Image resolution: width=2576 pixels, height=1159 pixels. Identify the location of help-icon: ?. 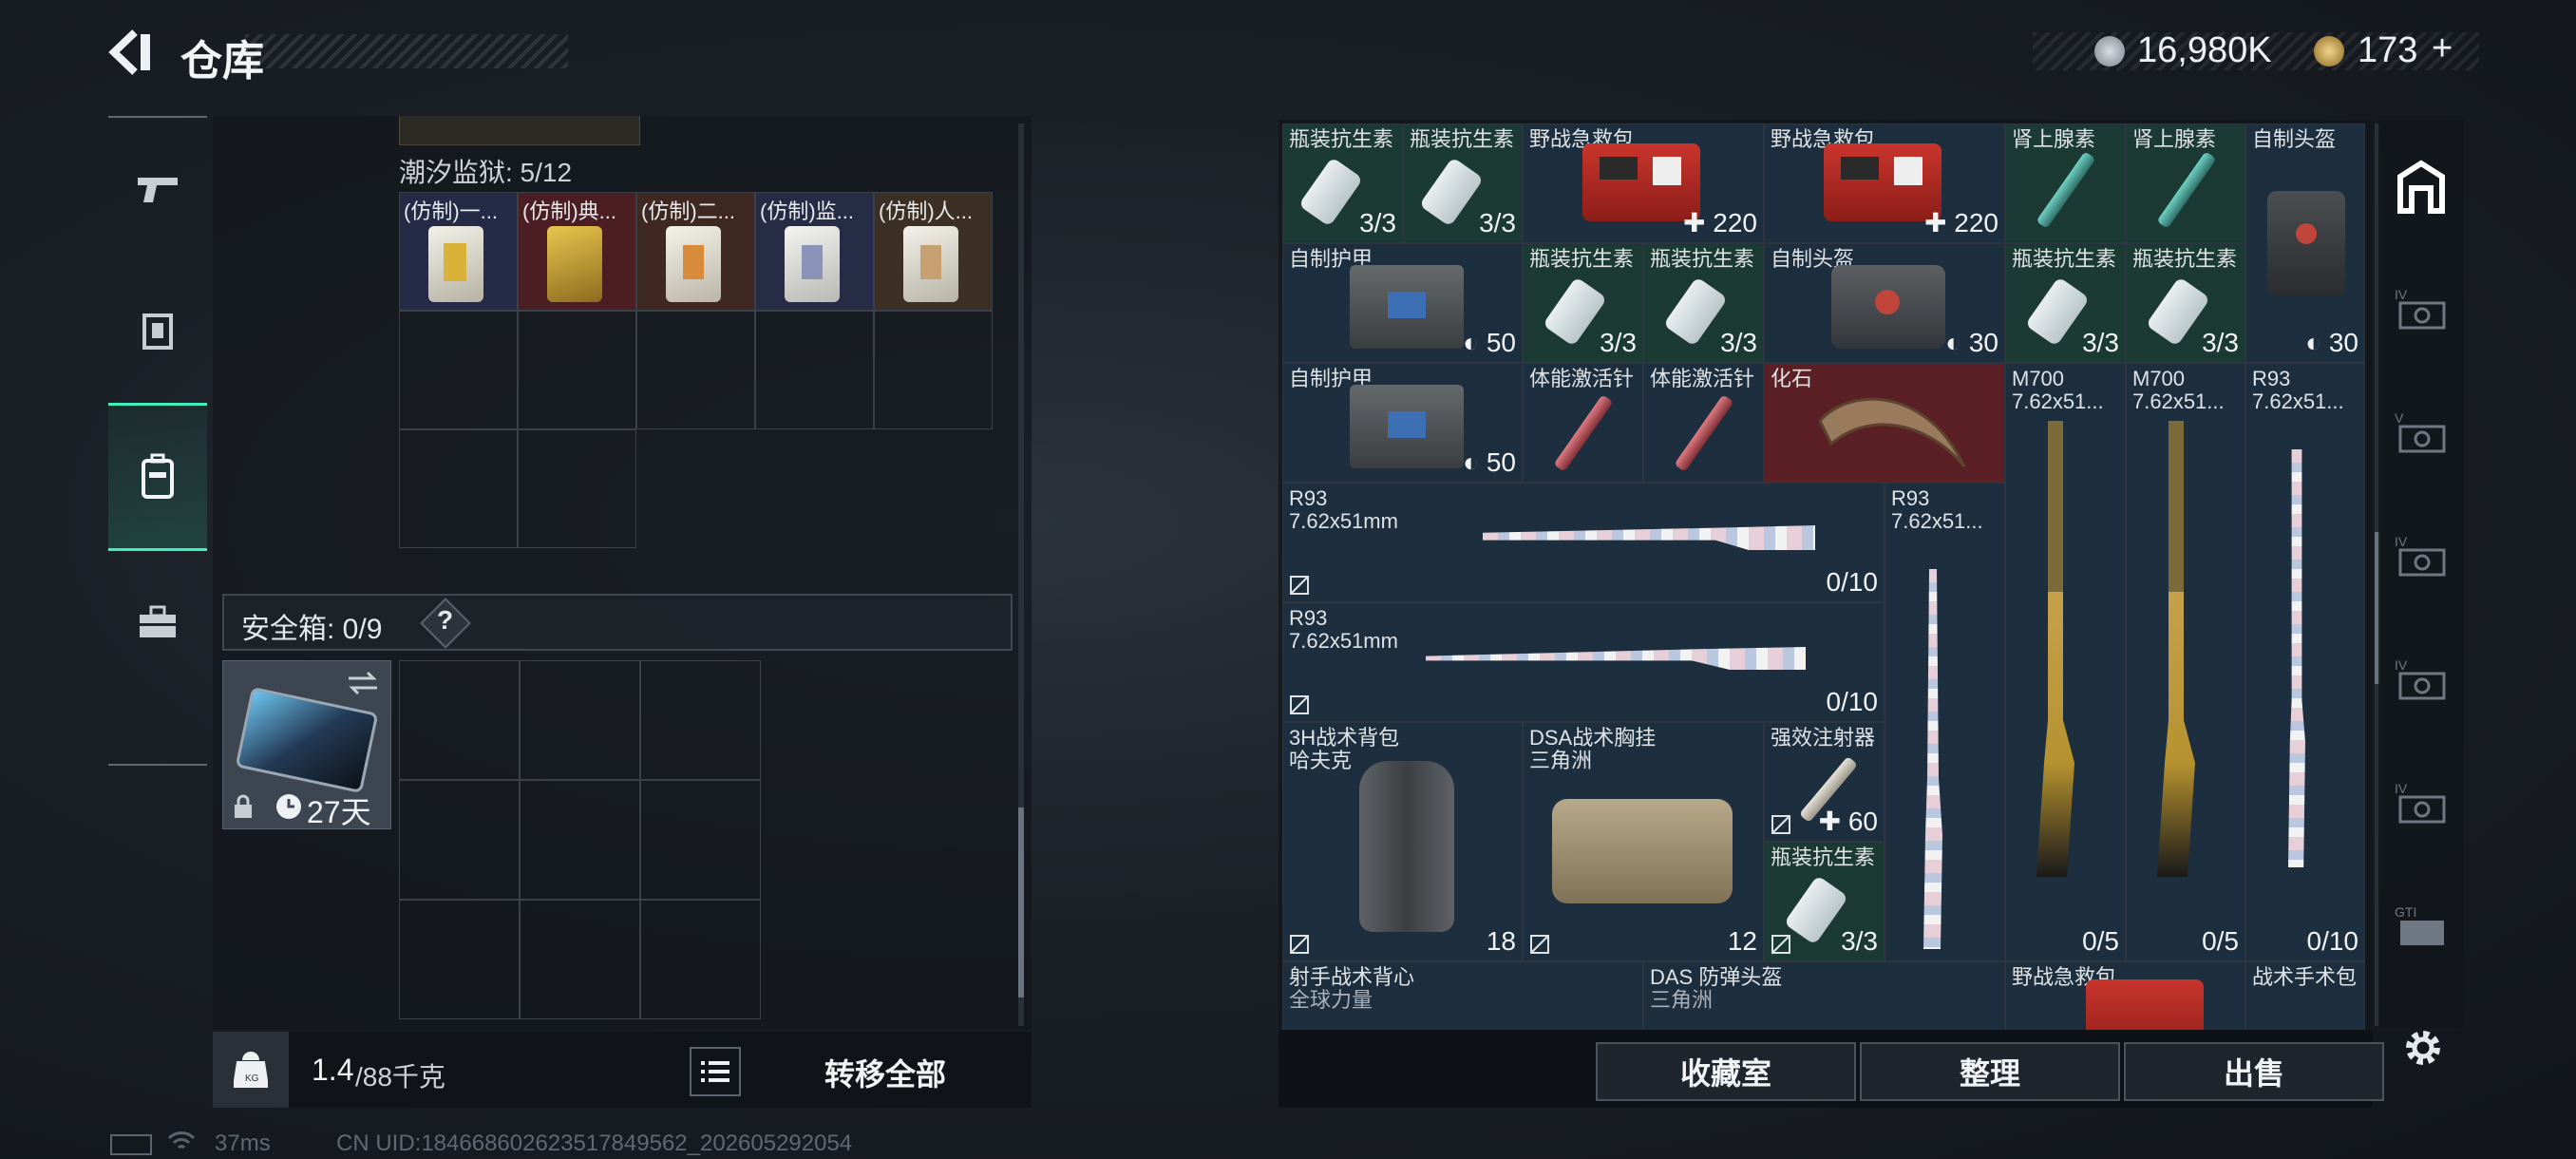
(445, 620).